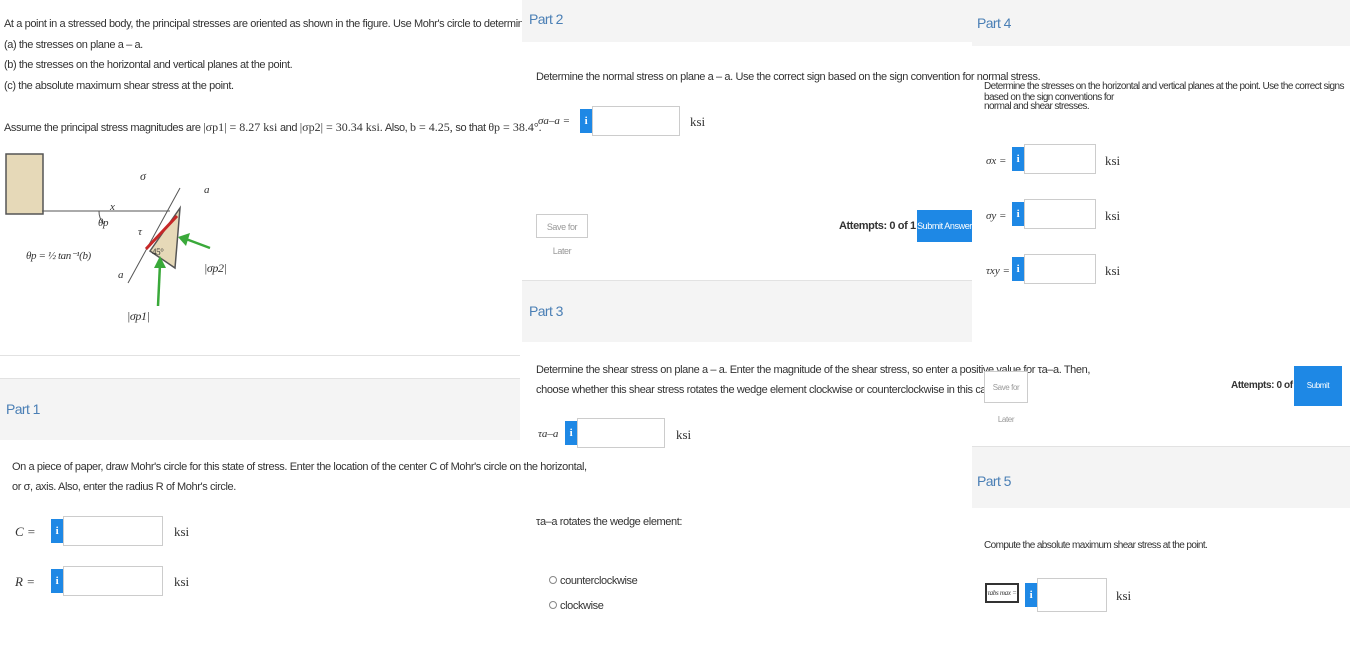 The width and height of the screenshot is (1350, 652). Describe the element at coordinates (23, 409) in the screenshot. I see `part1-title: Part 1` at that location.